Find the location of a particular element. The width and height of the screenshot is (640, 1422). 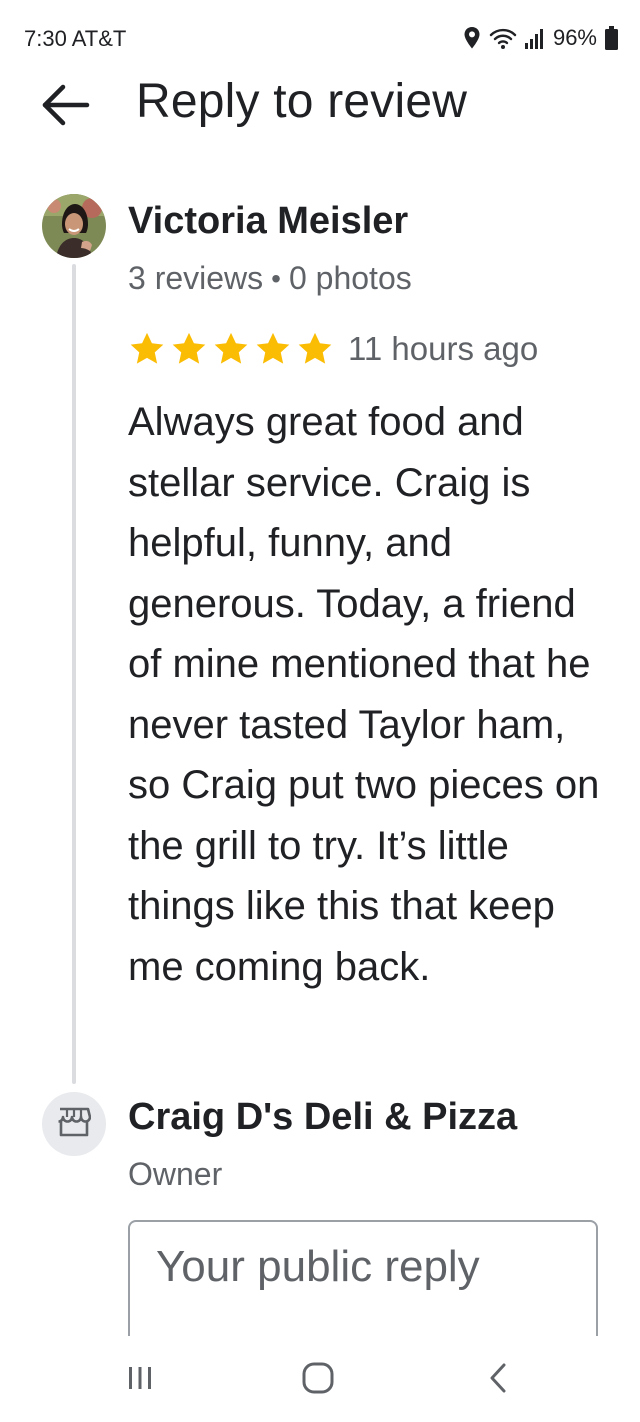

wifi-icon is located at coordinates (503, 38).